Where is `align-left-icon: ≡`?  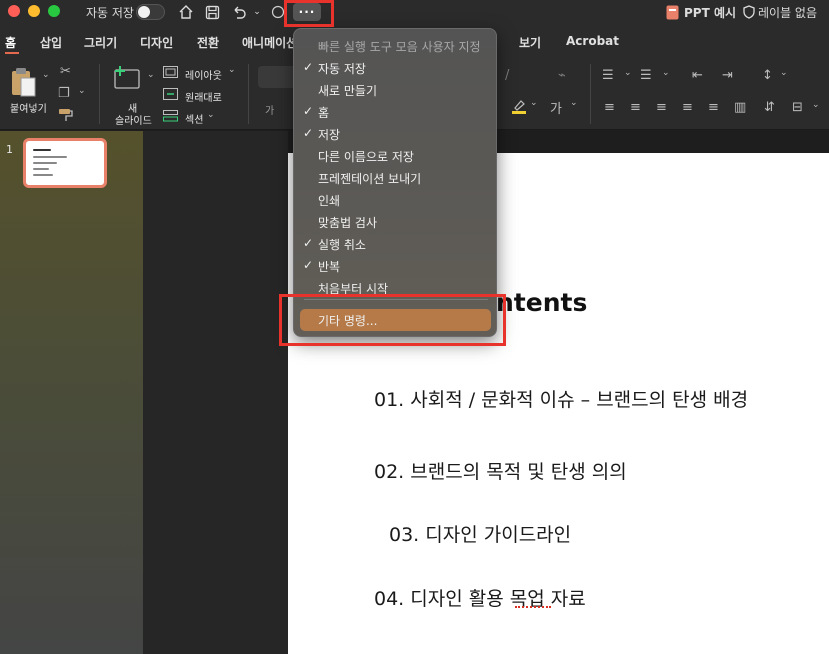 align-left-icon: ≡ is located at coordinates (609, 107).